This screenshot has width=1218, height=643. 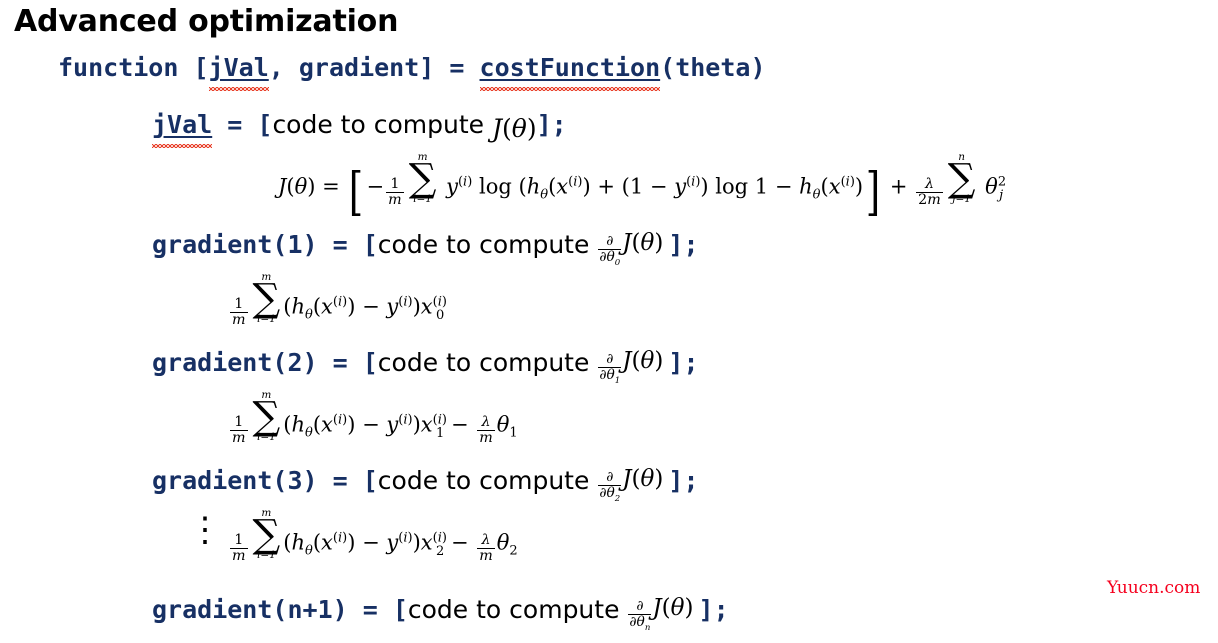 I want to click on gradient-2-close-bracket: ], so click(x=676, y=362).